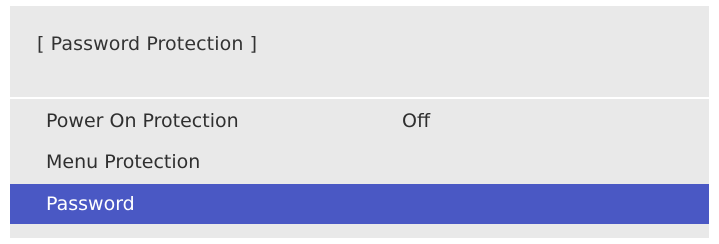 This screenshot has height=244, width=719. Describe the element at coordinates (90, 204) in the screenshot. I see `menu-item-label: Password` at that location.